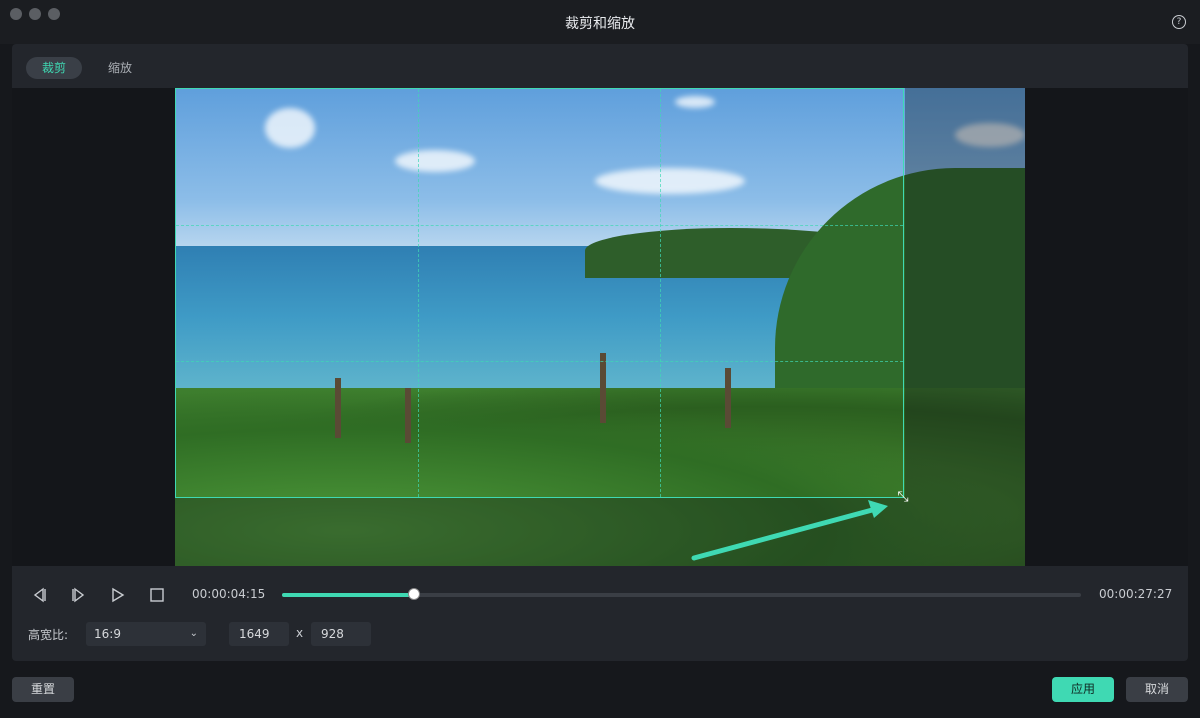  I want to click on window-title: 裁剪和缩放, so click(600, 24).